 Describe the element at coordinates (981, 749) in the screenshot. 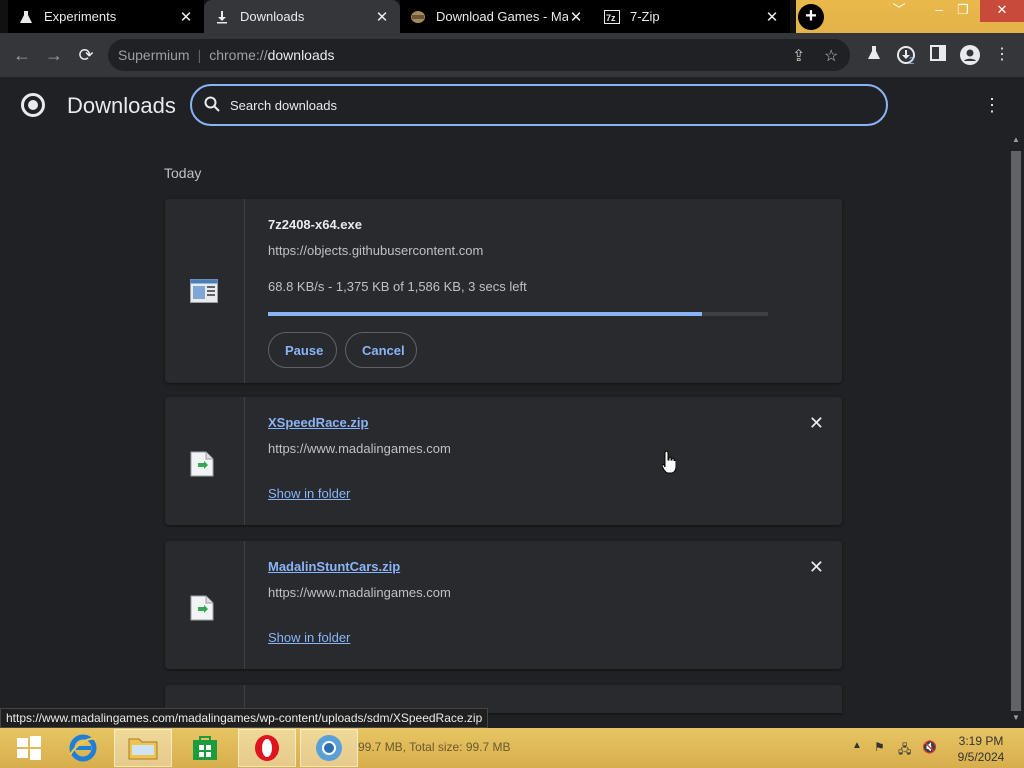

I see `clock: 3:19 PM 9/5/2024` at that location.